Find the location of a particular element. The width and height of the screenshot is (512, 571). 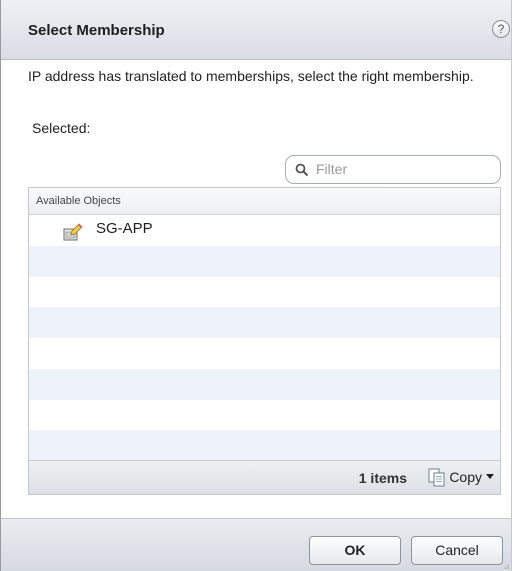

filter-input: Filter is located at coordinates (393, 169).